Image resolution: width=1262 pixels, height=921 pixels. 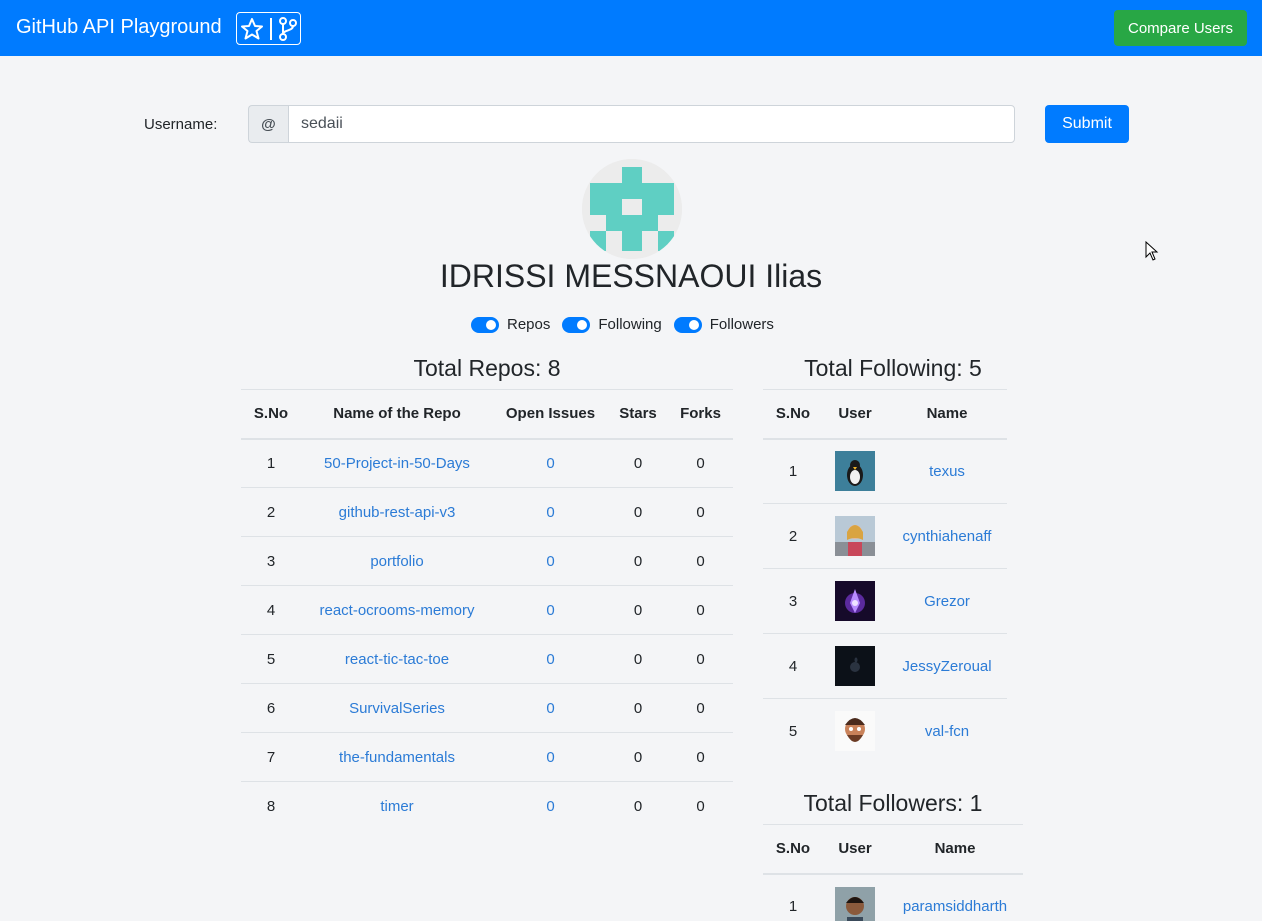 What do you see at coordinates (396, 610) in the screenshot?
I see `repo-link: react-ocrooms-memory` at bounding box center [396, 610].